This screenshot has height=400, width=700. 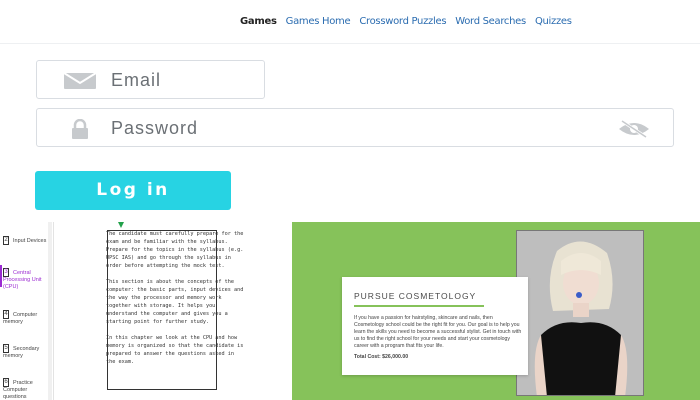 What do you see at coordinates (6, 314) in the screenshot?
I see `sidebar-item-number: 4` at bounding box center [6, 314].